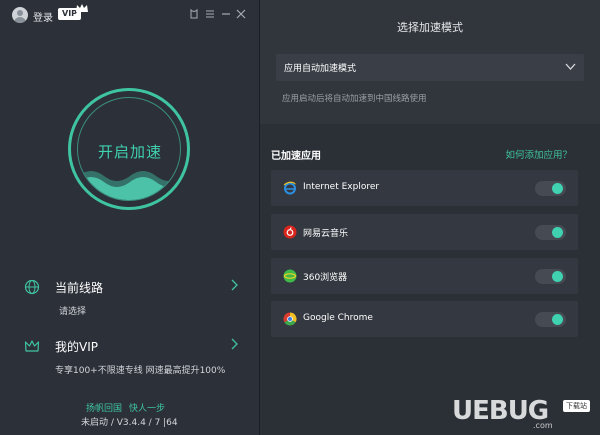 The height and width of the screenshot is (435, 600). I want to click on app-name: 360浏览器, so click(325, 278).